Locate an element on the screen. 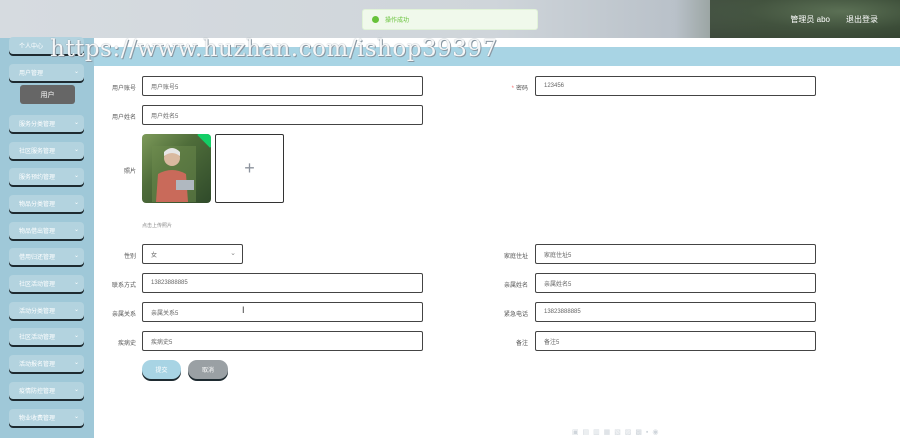 This screenshot has width=900, height=438. remark-input: 备注5 is located at coordinates (675, 341).